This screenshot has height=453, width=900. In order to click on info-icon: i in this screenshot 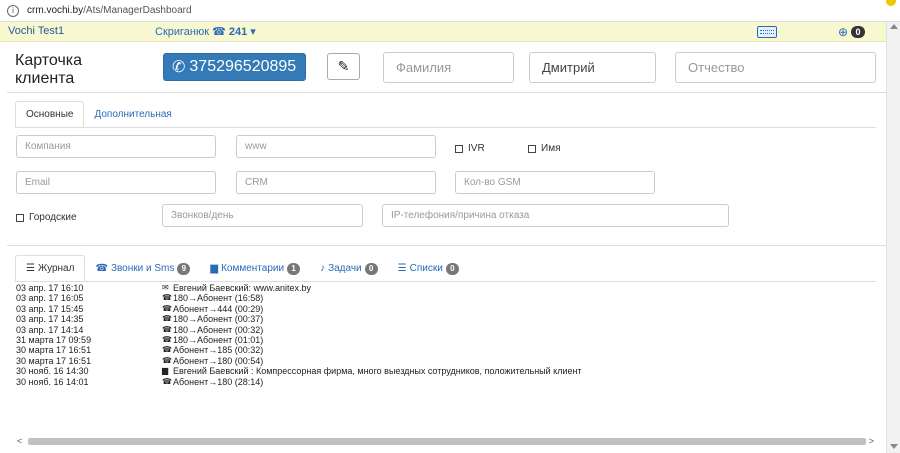, I will do `click(13, 10)`.